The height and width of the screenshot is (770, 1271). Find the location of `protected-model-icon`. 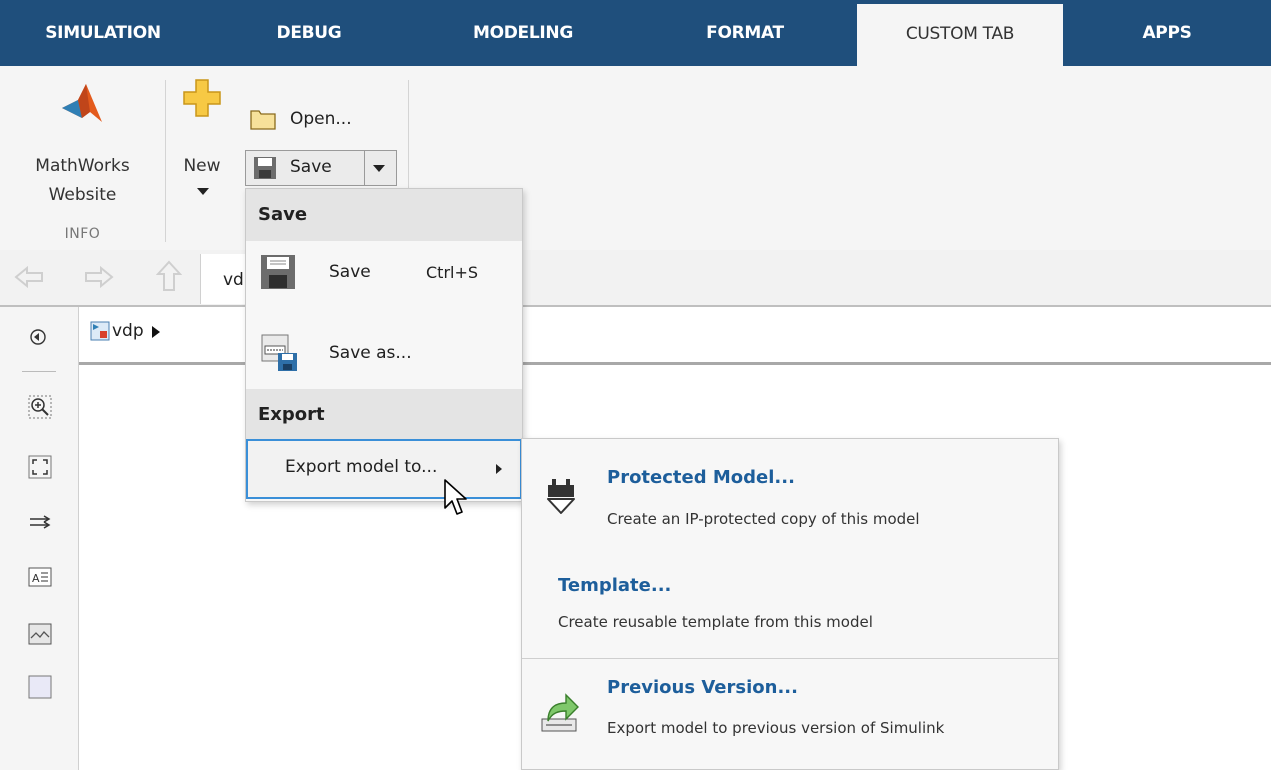

protected-model-icon is located at coordinates (561, 496).